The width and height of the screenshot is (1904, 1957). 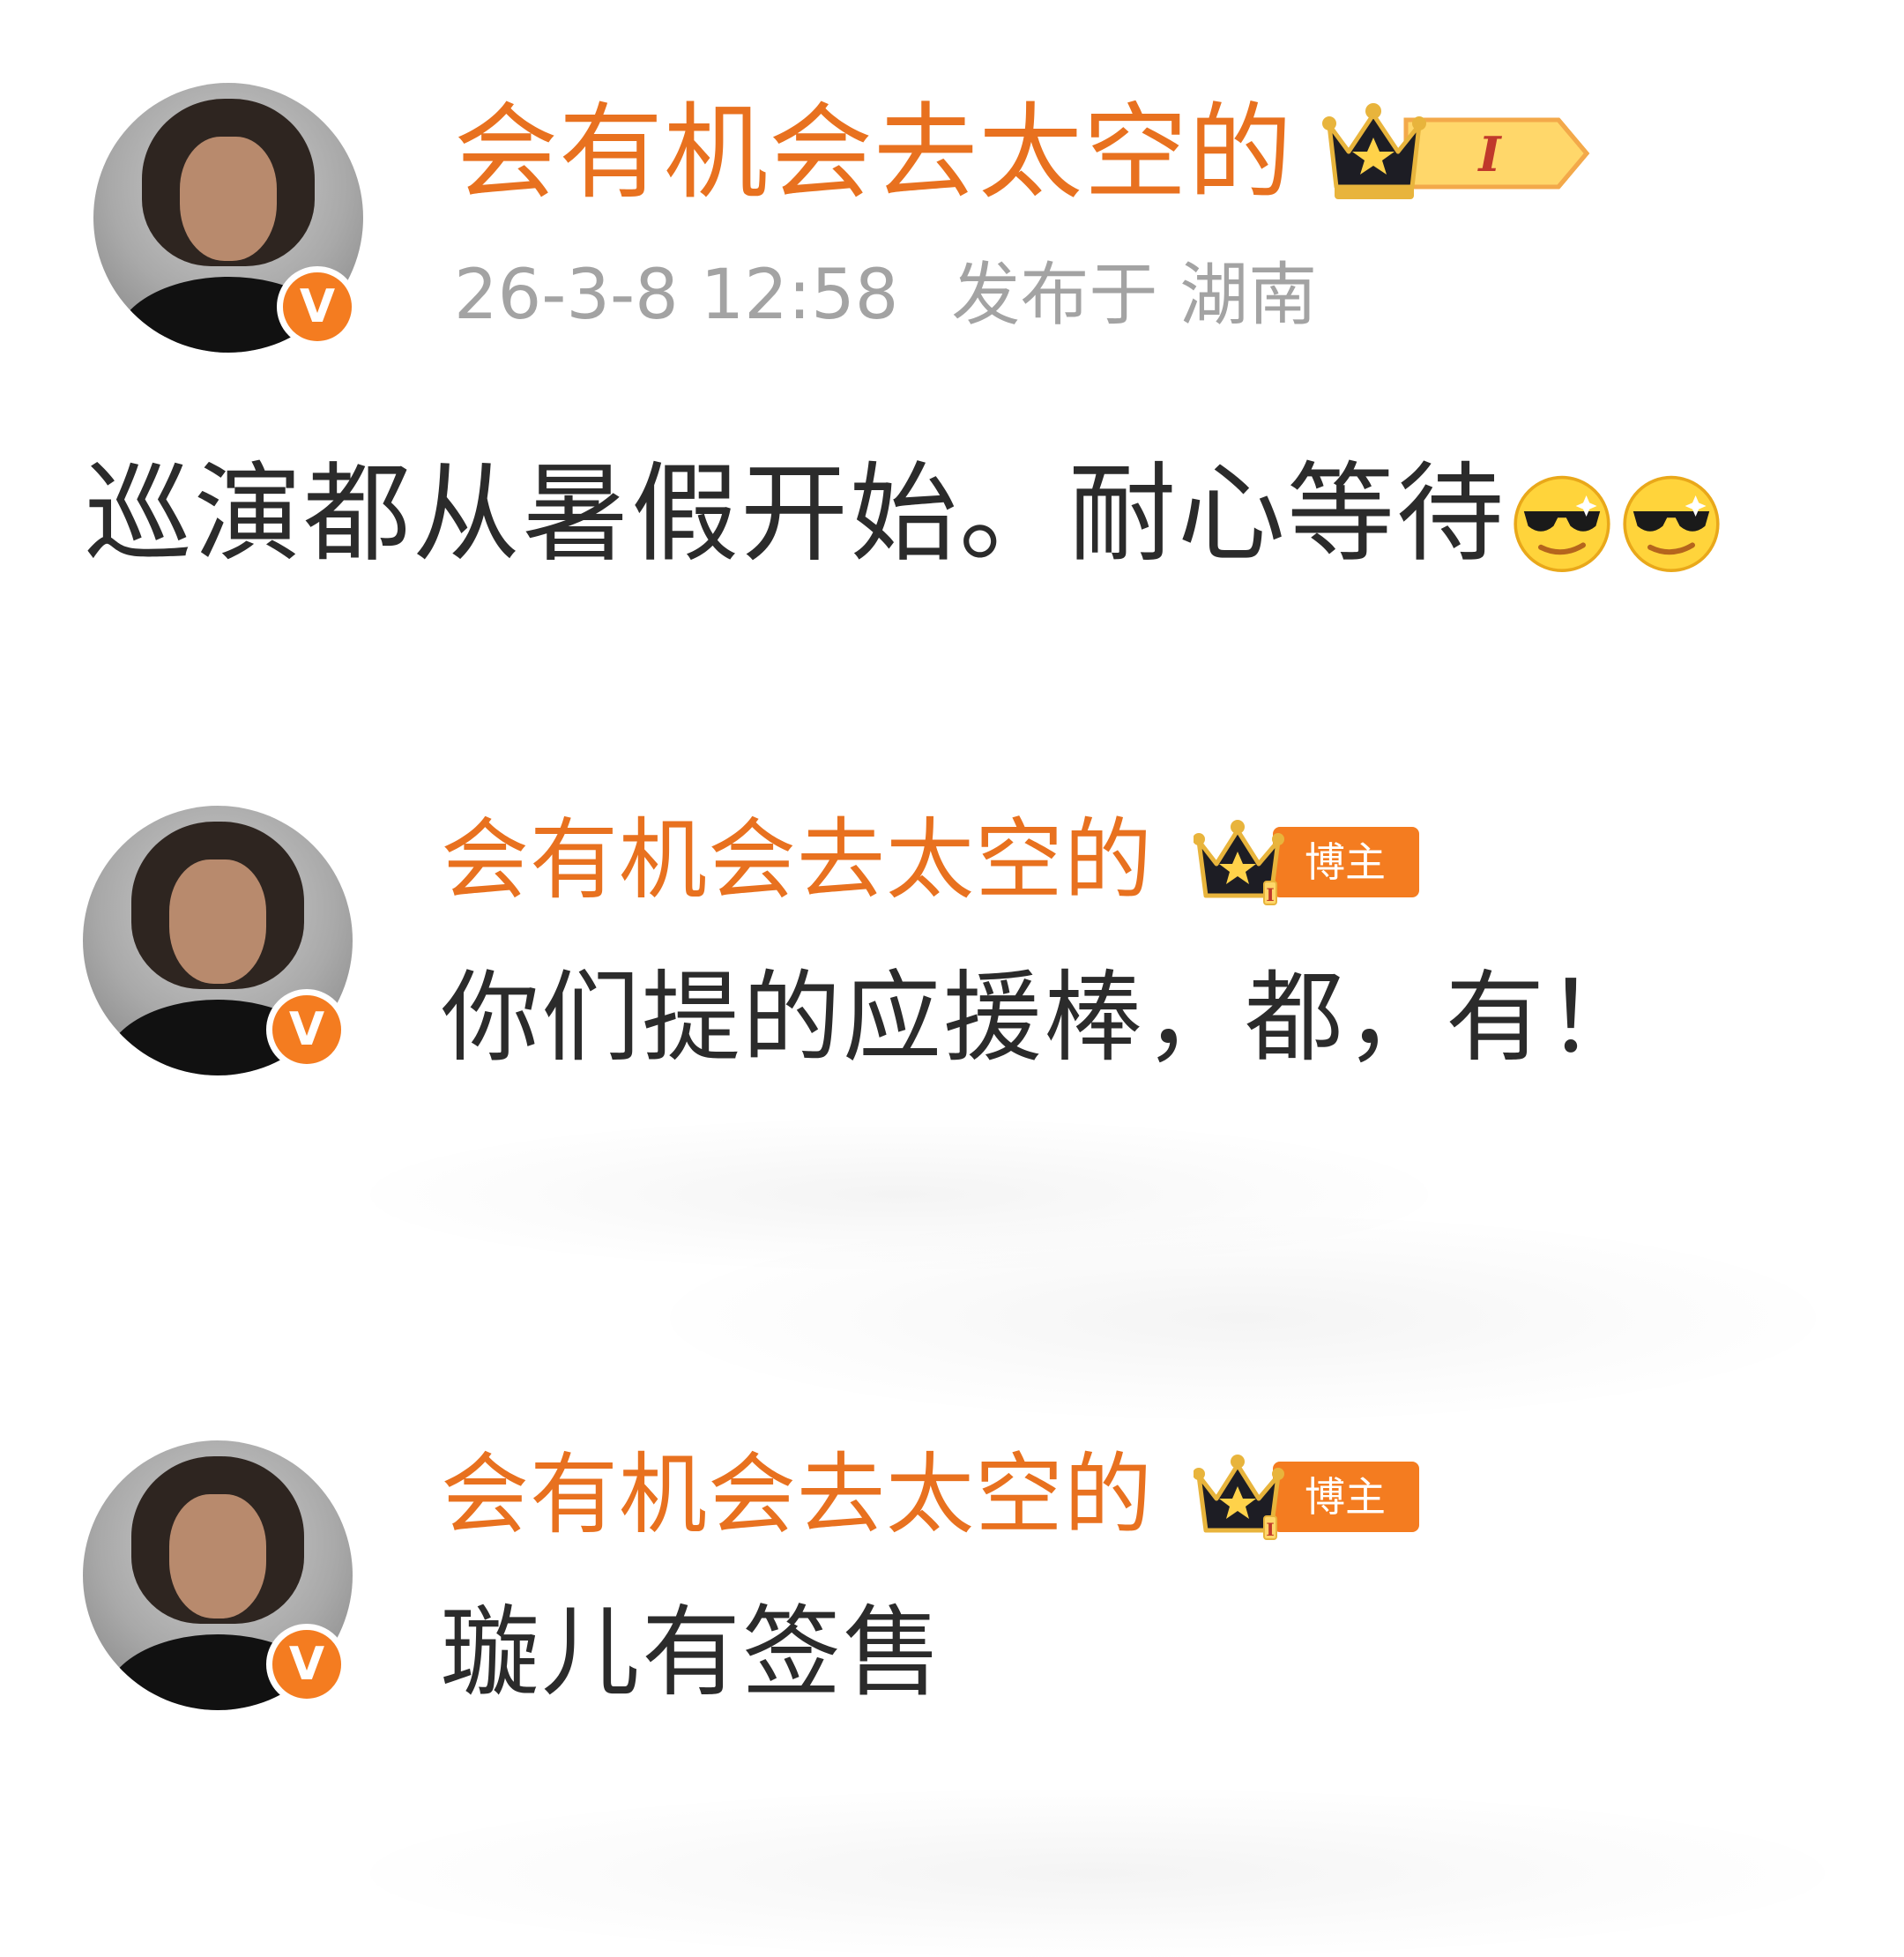 What do you see at coordinates (797, 860) in the screenshot?
I see `reply-1-author-name: 会有机会去太空的` at bounding box center [797, 860].